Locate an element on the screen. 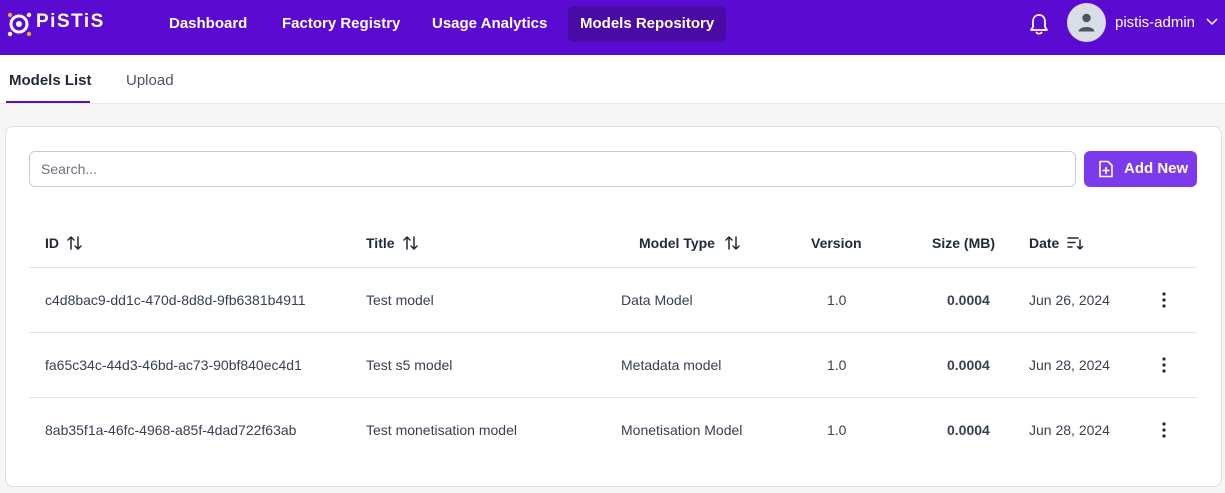 The width and height of the screenshot is (1225, 493). tab-upload: Upload is located at coordinates (150, 80).